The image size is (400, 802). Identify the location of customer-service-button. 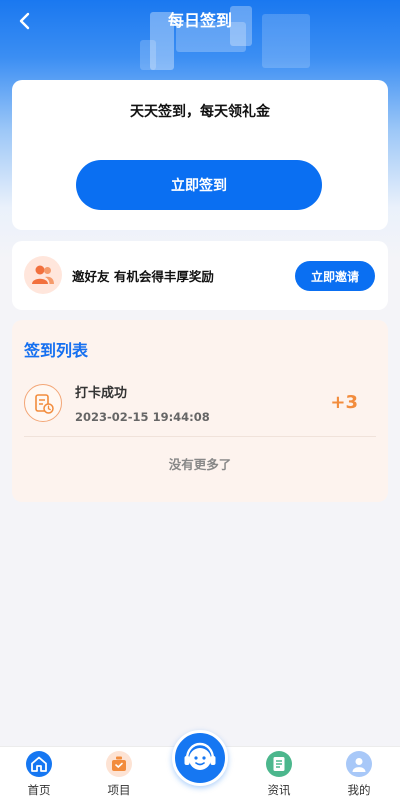
(200, 758).